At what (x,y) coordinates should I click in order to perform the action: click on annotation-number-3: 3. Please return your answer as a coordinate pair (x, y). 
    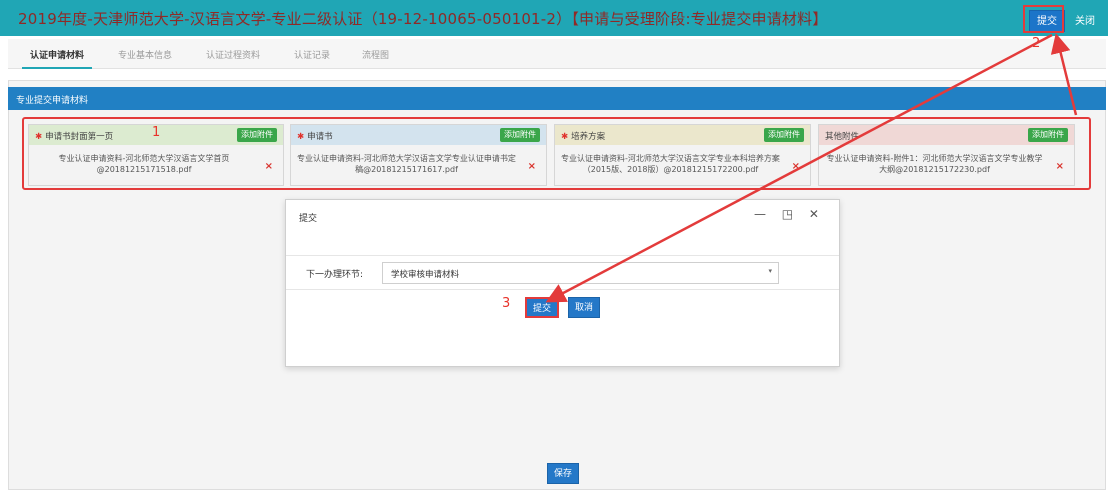
    Looking at the image, I should click on (506, 303).